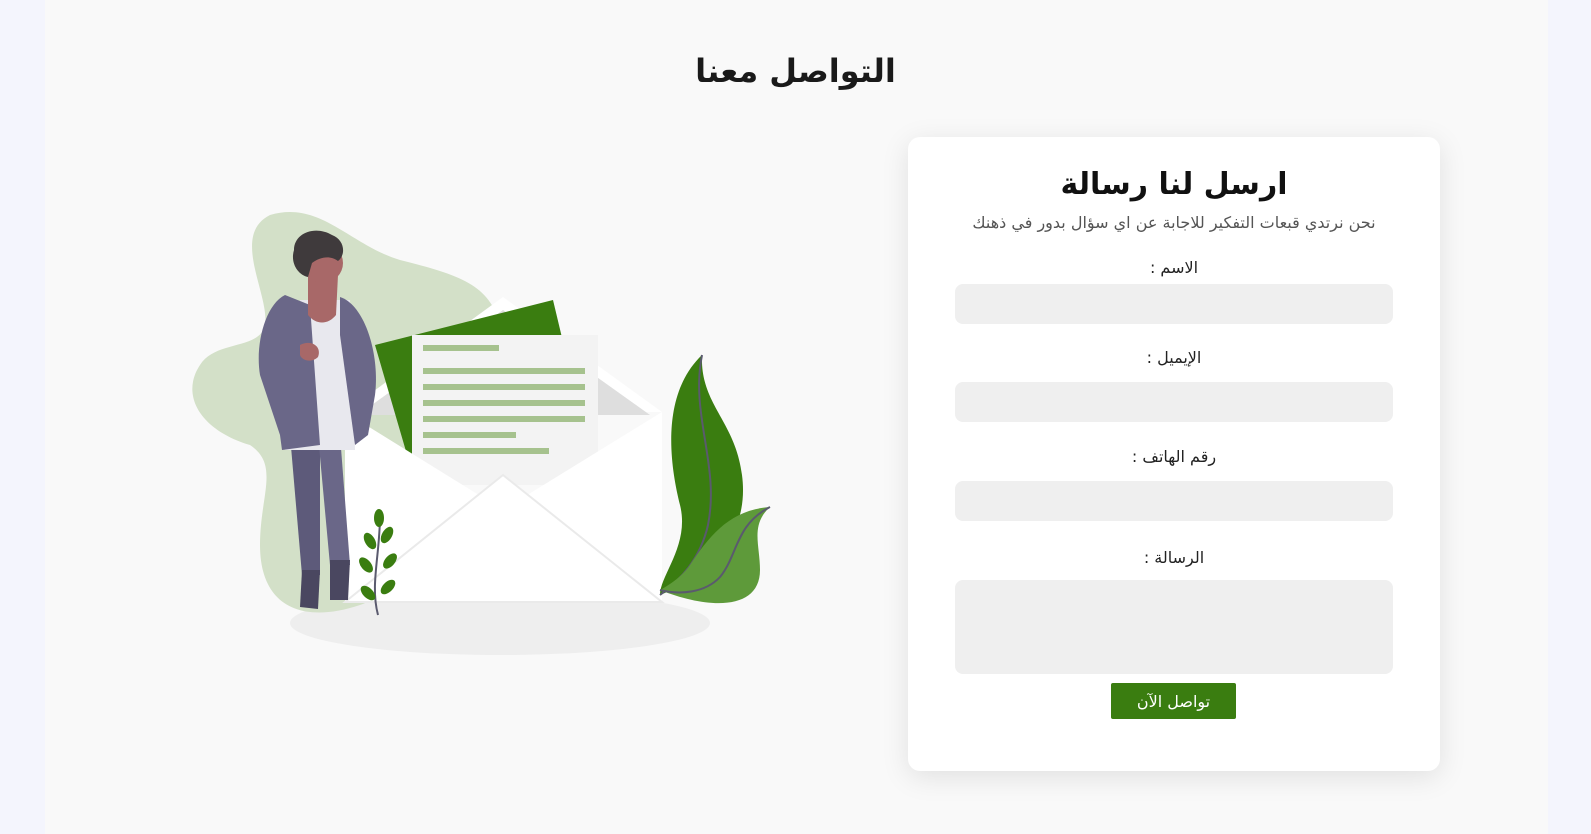 Image resolution: width=1591 pixels, height=834 pixels. Describe the element at coordinates (1174, 627) in the screenshot. I see `message-textarea` at that location.